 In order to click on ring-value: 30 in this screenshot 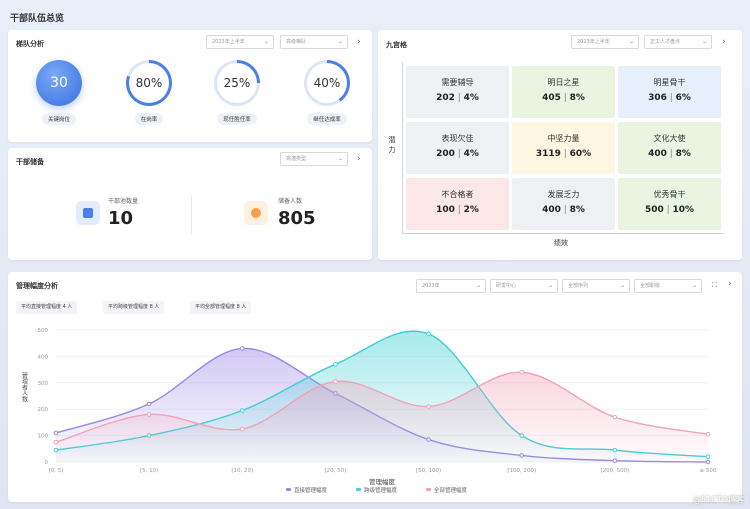, I will do `click(59, 83)`.